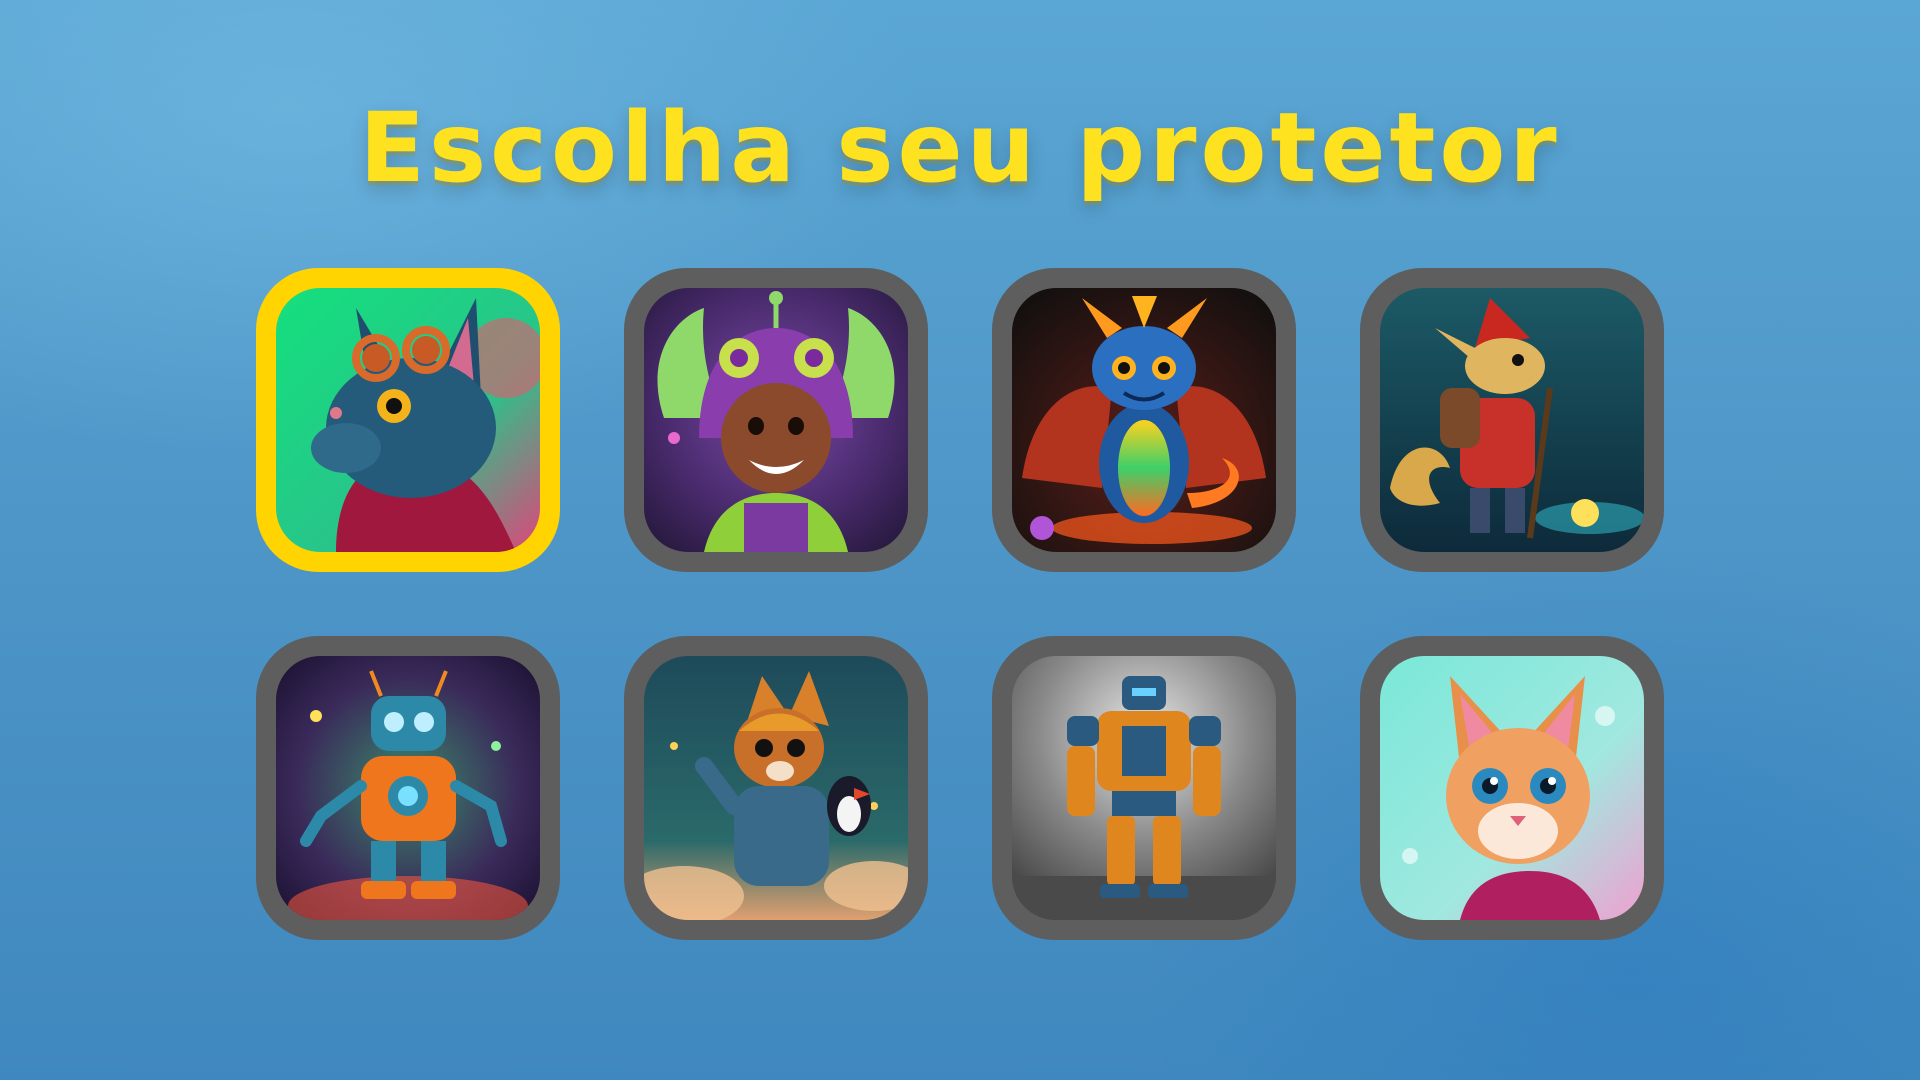 The width and height of the screenshot is (1920, 1080). I want to click on character-card-blue-cat, so click(408, 420).